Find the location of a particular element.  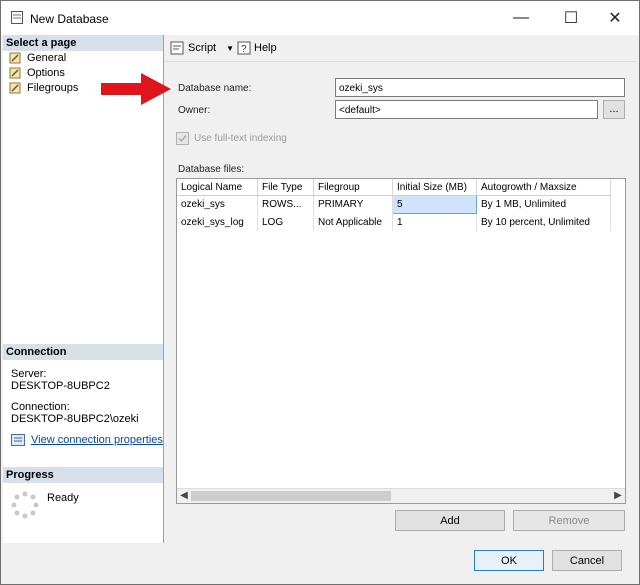

chevron-down-icon: ▼ is located at coordinates (230, 48).